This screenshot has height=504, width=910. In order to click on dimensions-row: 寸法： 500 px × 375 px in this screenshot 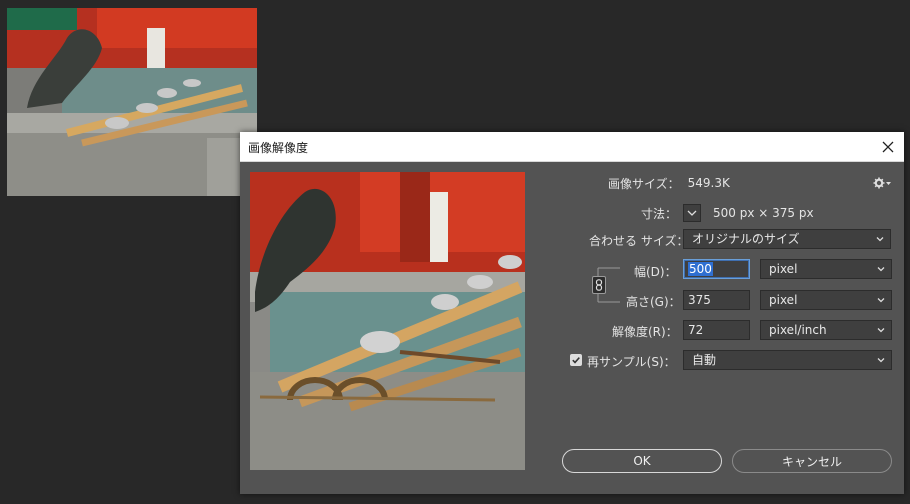, I will do `click(727, 213)`.